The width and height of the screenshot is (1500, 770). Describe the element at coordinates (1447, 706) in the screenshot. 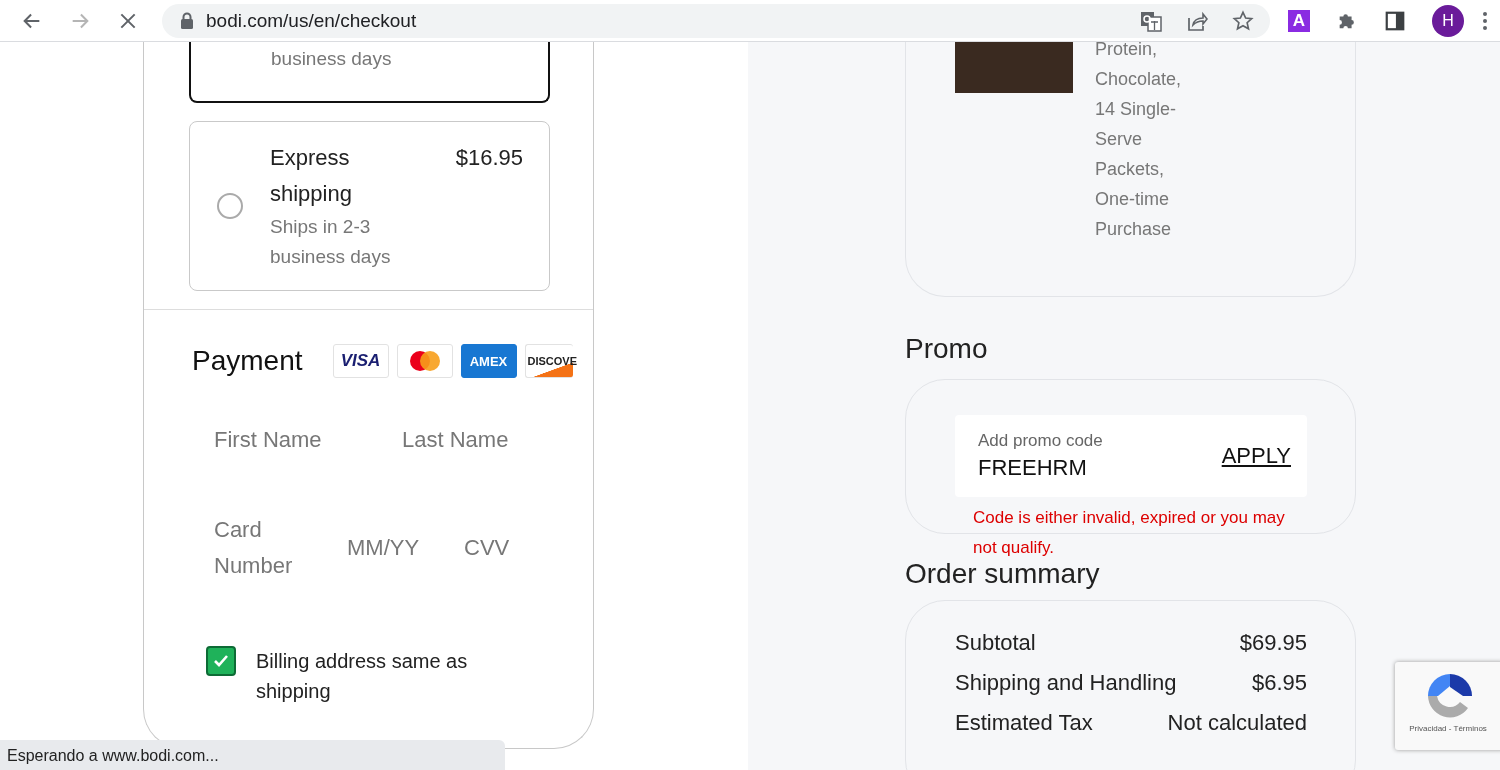

I see `recaptcha-badge: Privacidad - Términos` at that location.